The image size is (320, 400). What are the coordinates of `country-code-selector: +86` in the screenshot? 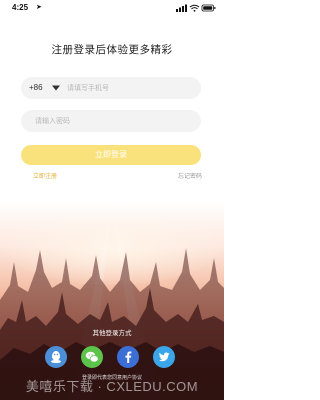 It's located at (36, 87).